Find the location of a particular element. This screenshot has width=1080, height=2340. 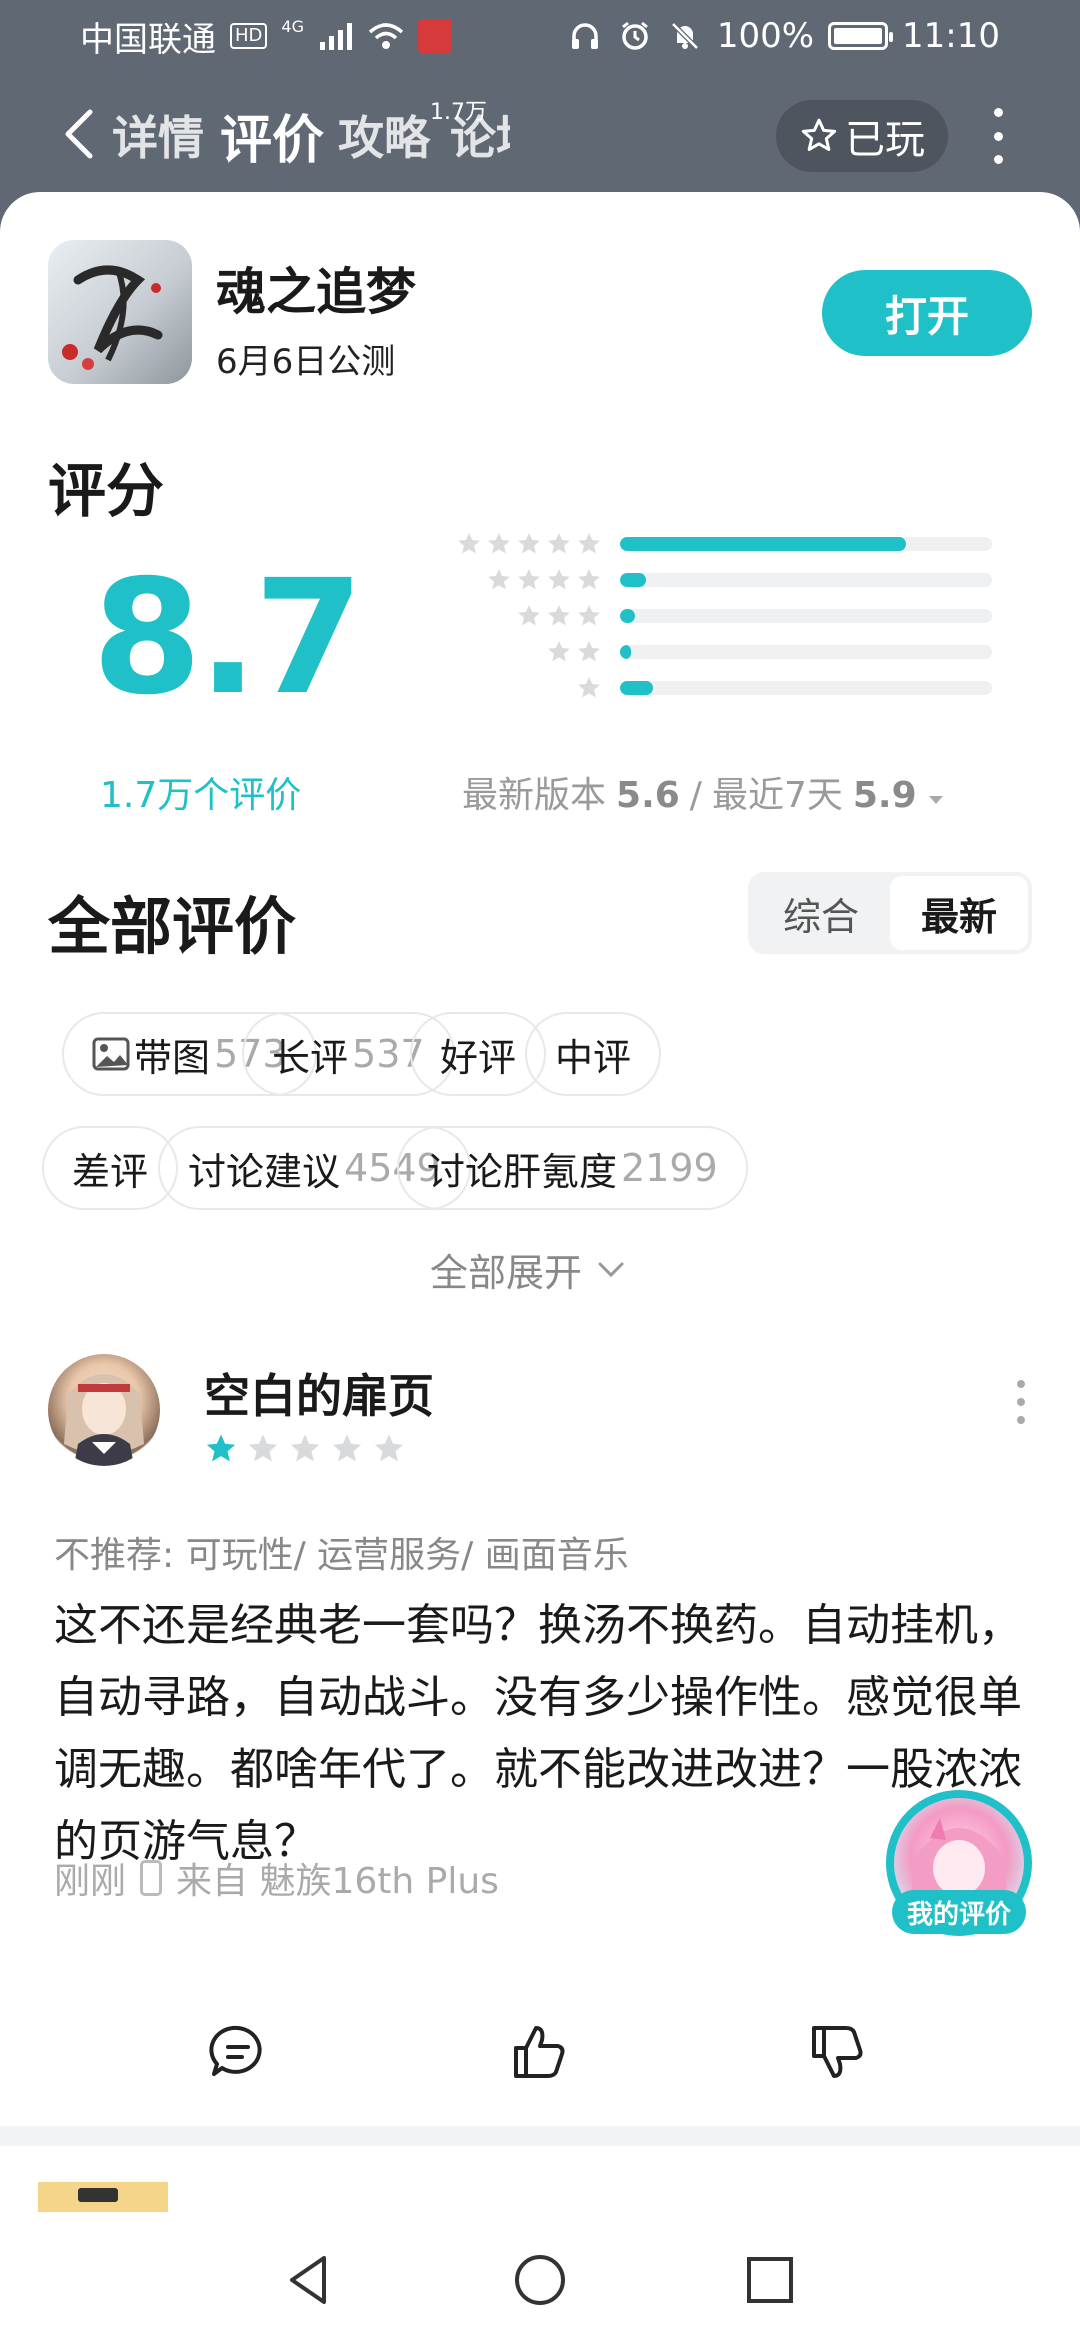

network-type: 4G is located at coordinates (292, 26).